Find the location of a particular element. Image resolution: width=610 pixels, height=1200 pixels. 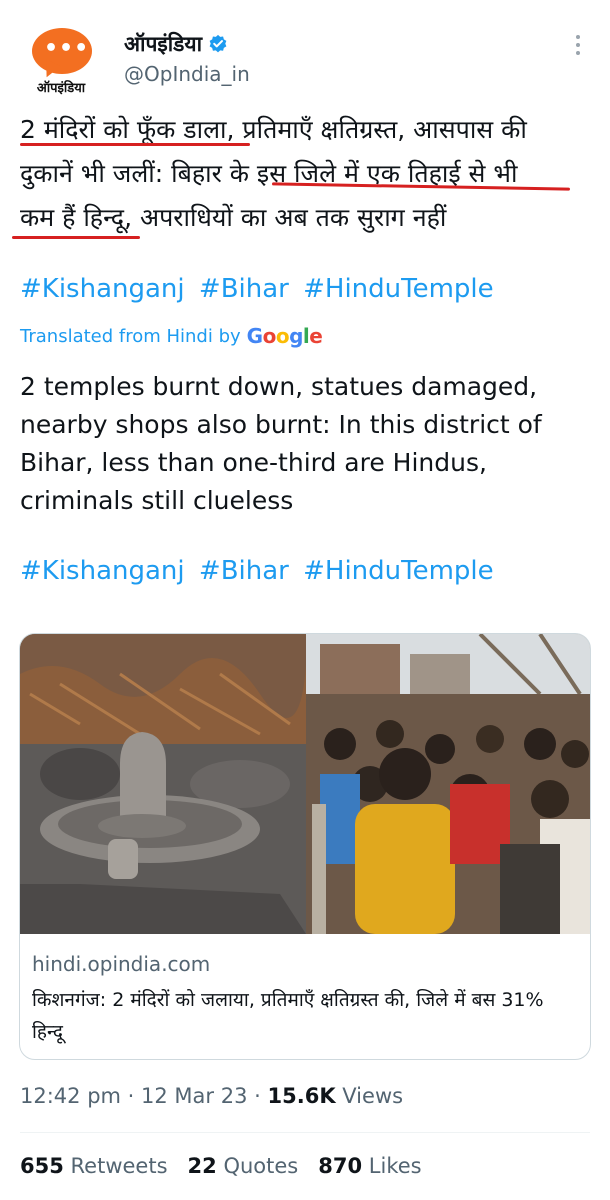

hashtags: #Kishanganj #Bihar #HinduTemple is located at coordinates (260, 289).